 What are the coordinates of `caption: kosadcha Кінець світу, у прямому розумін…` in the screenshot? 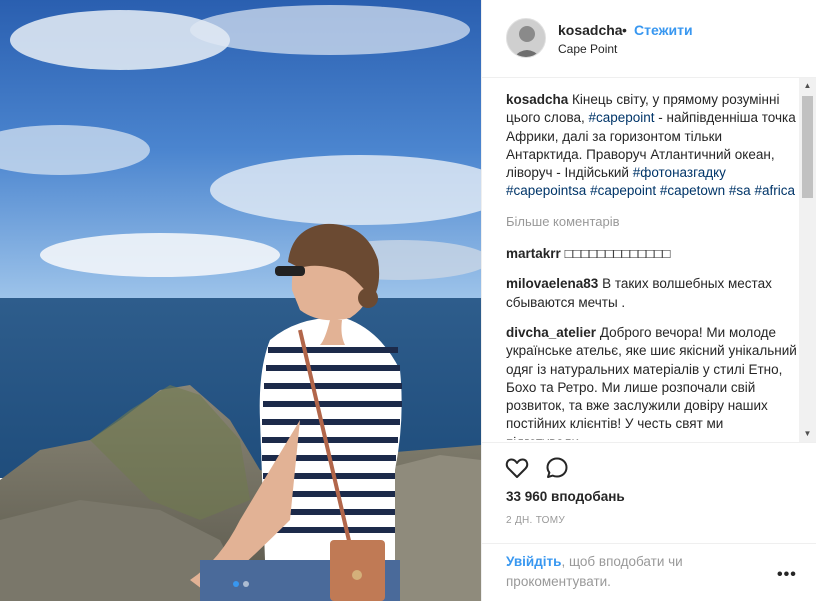 It's located at (652, 146).